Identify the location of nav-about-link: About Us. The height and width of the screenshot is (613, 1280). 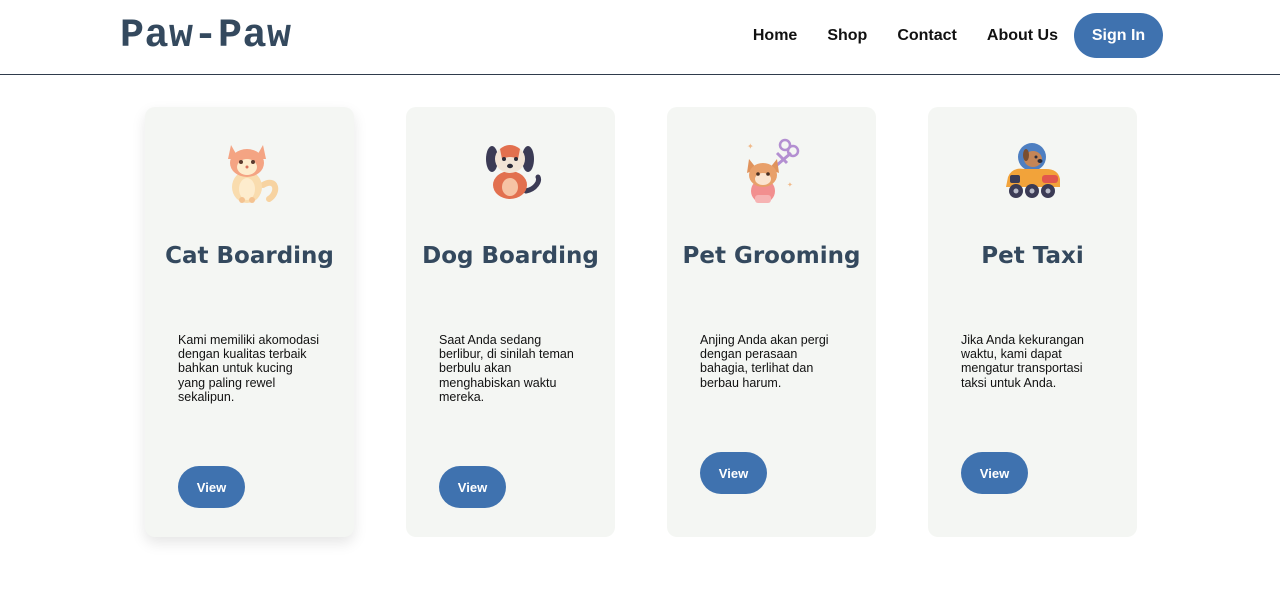
(1022, 36).